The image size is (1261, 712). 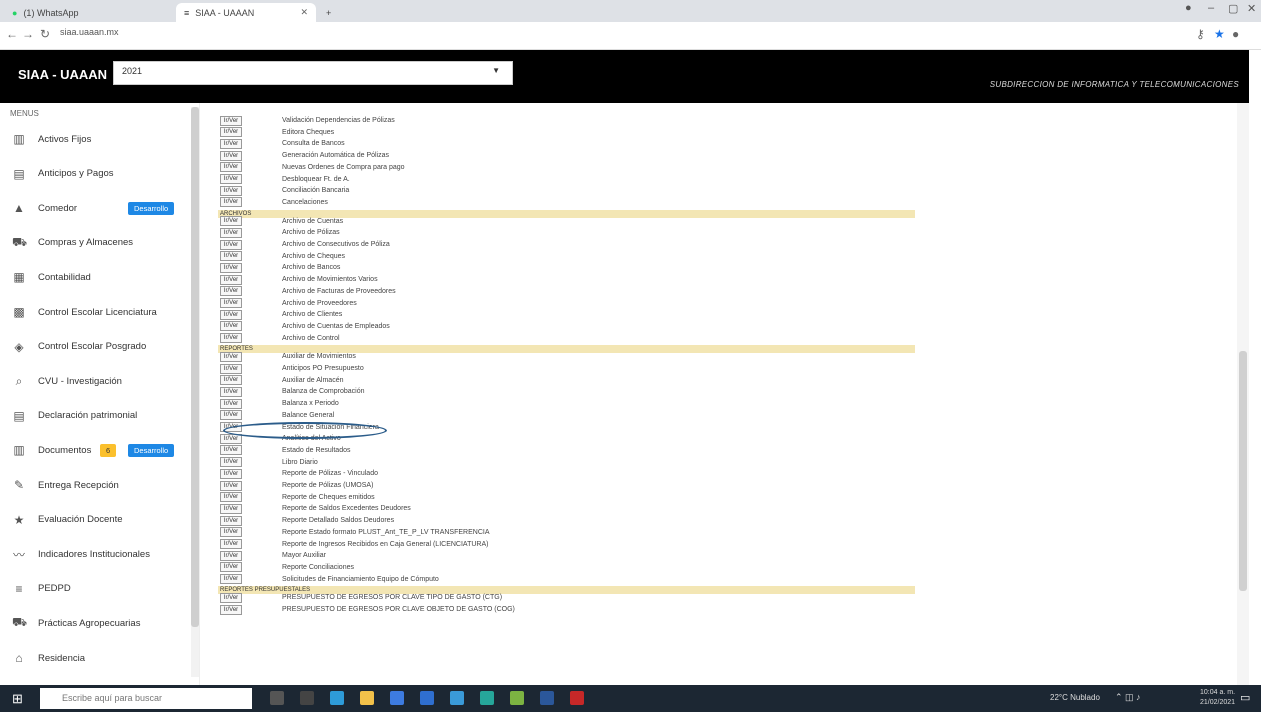 What do you see at coordinates (315, 190) in the screenshot?
I see `list-item-label: Conciliación Bancaria` at bounding box center [315, 190].